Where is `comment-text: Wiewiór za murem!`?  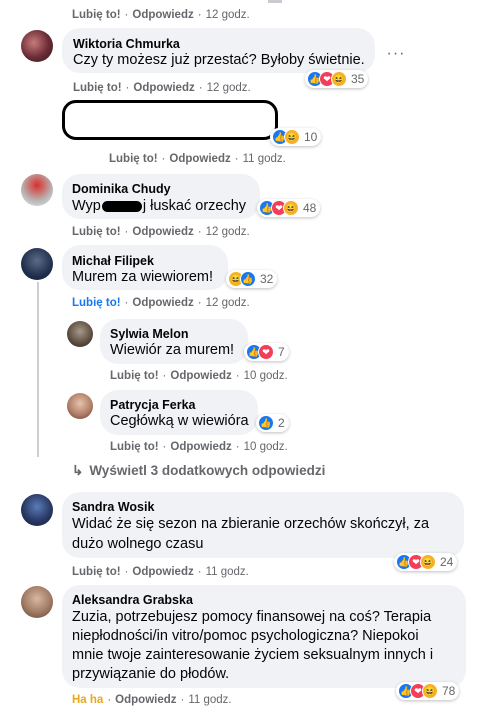
comment-text: Wiewiór za murem! is located at coordinates (172, 350).